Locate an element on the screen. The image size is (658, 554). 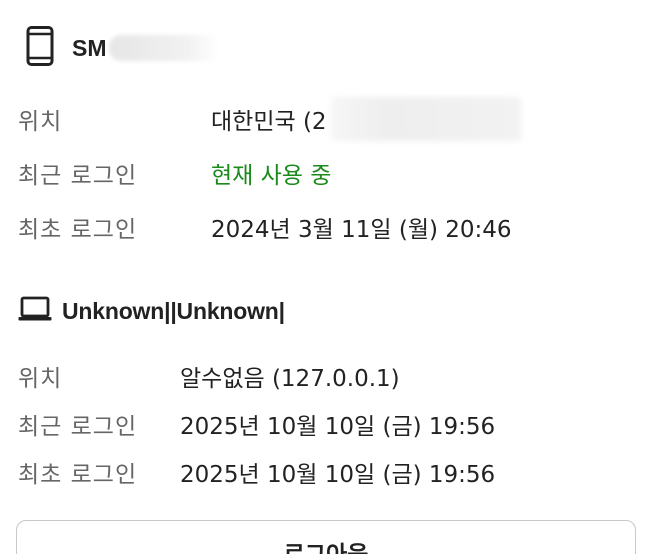
first-login-value: 2024년 3월 11일 (월) 20:46 is located at coordinates (361, 230).